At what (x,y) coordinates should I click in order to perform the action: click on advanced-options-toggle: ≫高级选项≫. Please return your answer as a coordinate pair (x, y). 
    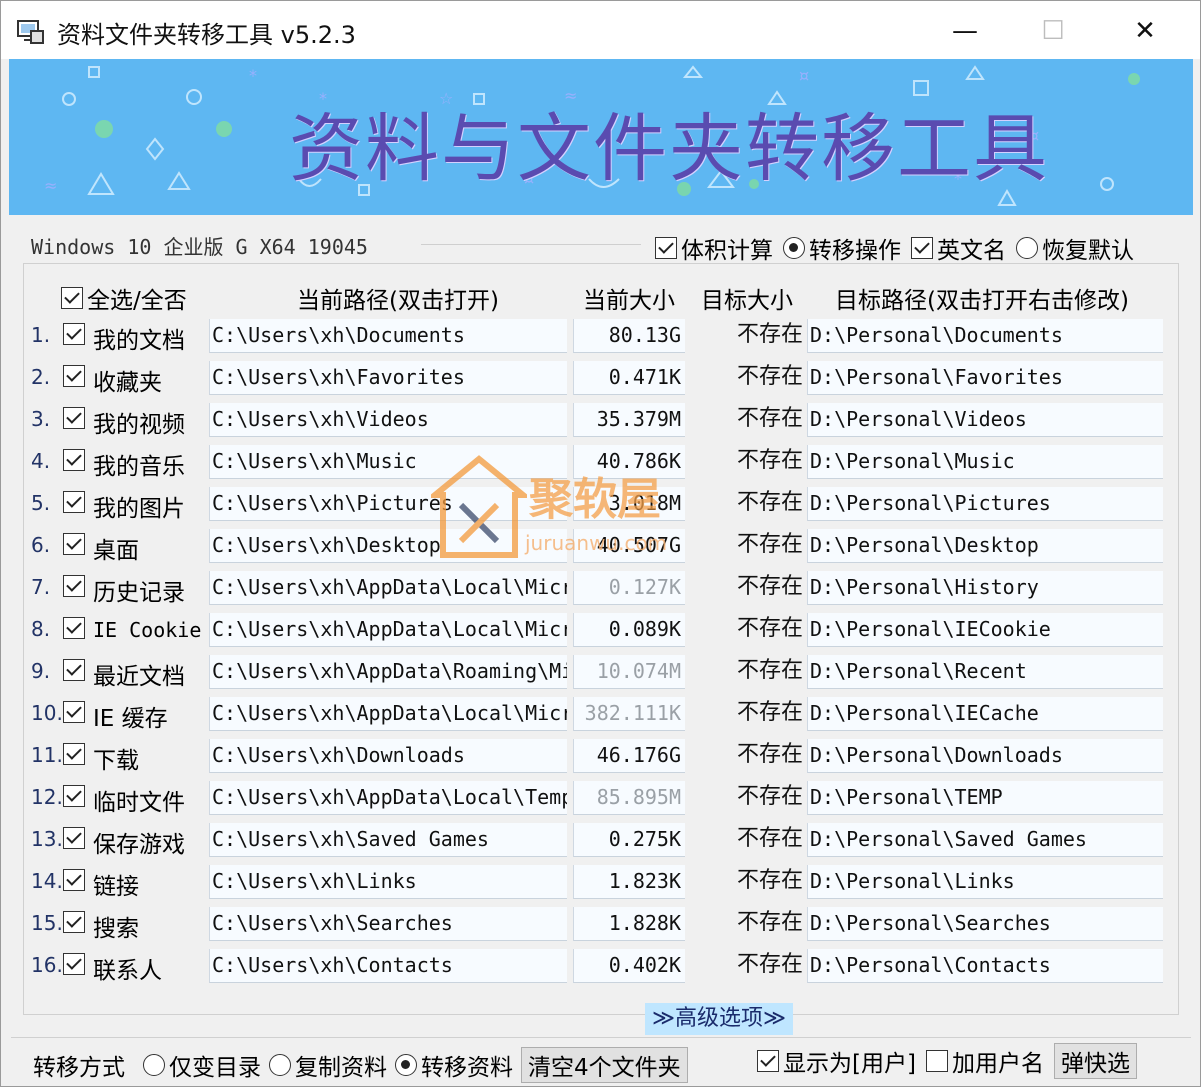
    Looking at the image, I should click on (719, 1019).